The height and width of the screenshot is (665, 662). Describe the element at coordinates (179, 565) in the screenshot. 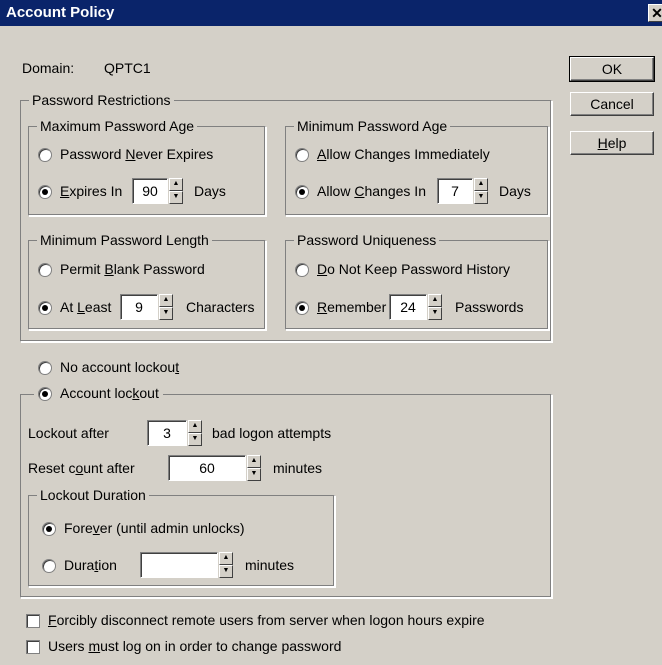

I see `duration-input` at that location.